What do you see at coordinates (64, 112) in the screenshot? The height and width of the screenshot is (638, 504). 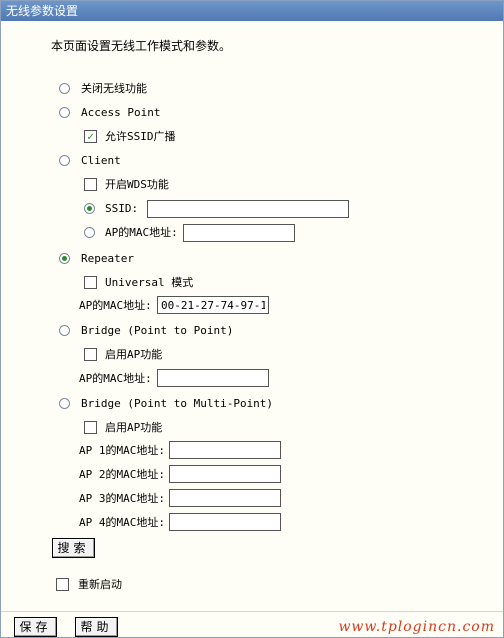 I see `radio-access-point` at bounding box center [64, 112].